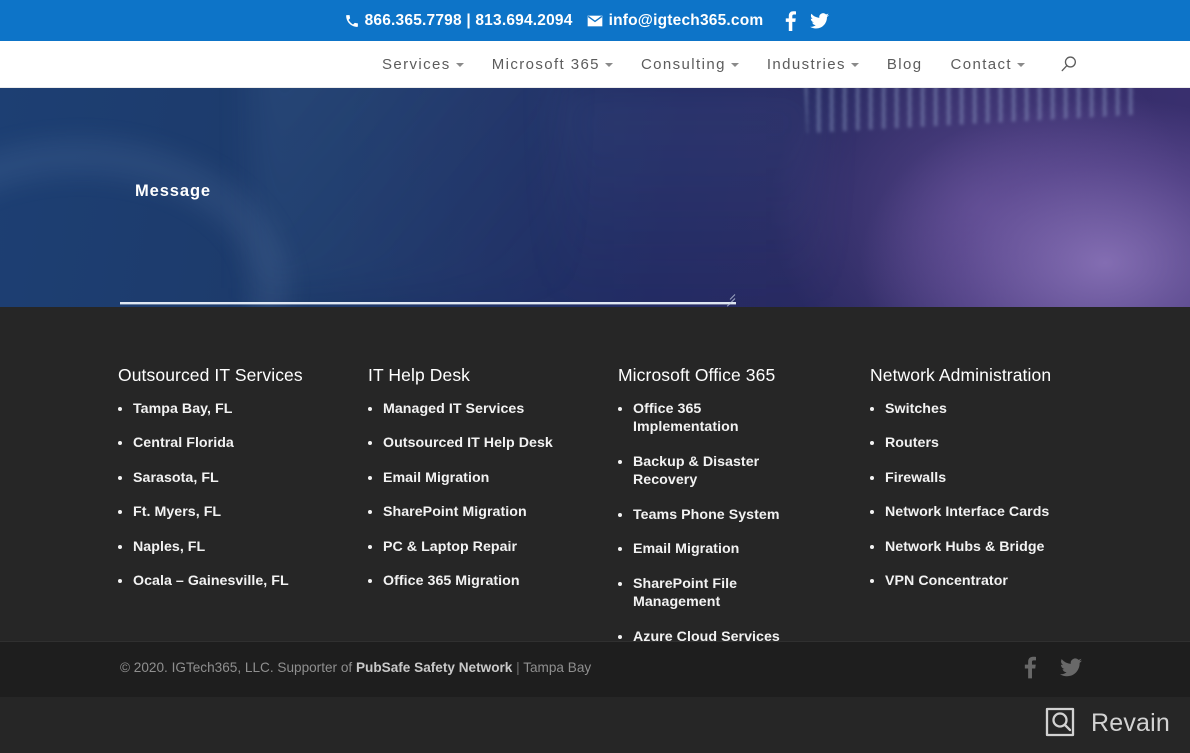  Describe the element at coordinates (807, 20) in the screenshot. I see `top-social-links` at that location.